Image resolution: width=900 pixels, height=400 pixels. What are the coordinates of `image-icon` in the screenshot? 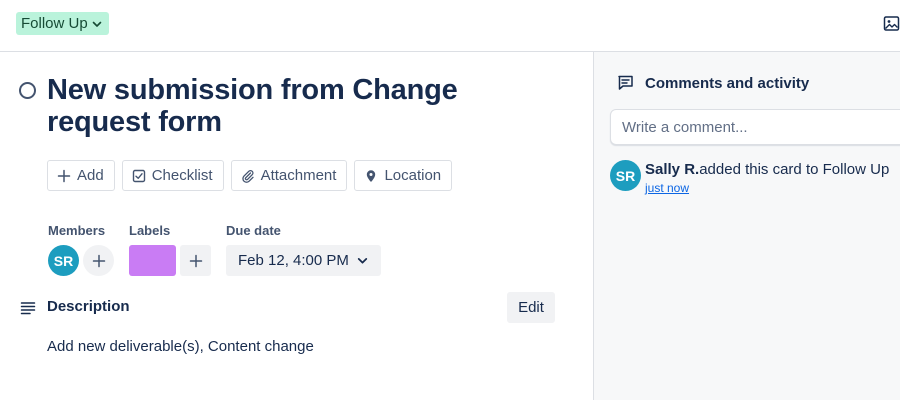 It's located at (891, 23).